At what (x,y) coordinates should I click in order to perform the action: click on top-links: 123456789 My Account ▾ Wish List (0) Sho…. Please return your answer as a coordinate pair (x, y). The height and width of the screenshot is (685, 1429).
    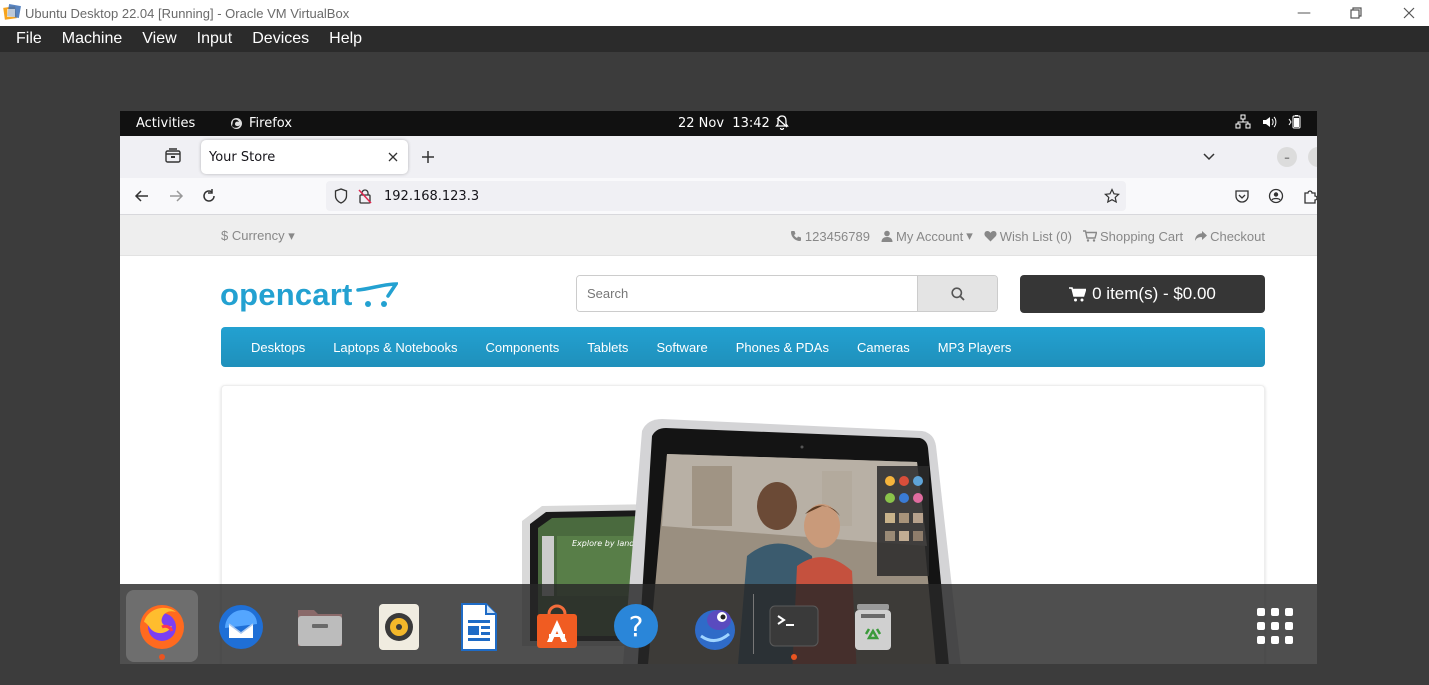
    Looking at the image, I should click on (1027, 236).